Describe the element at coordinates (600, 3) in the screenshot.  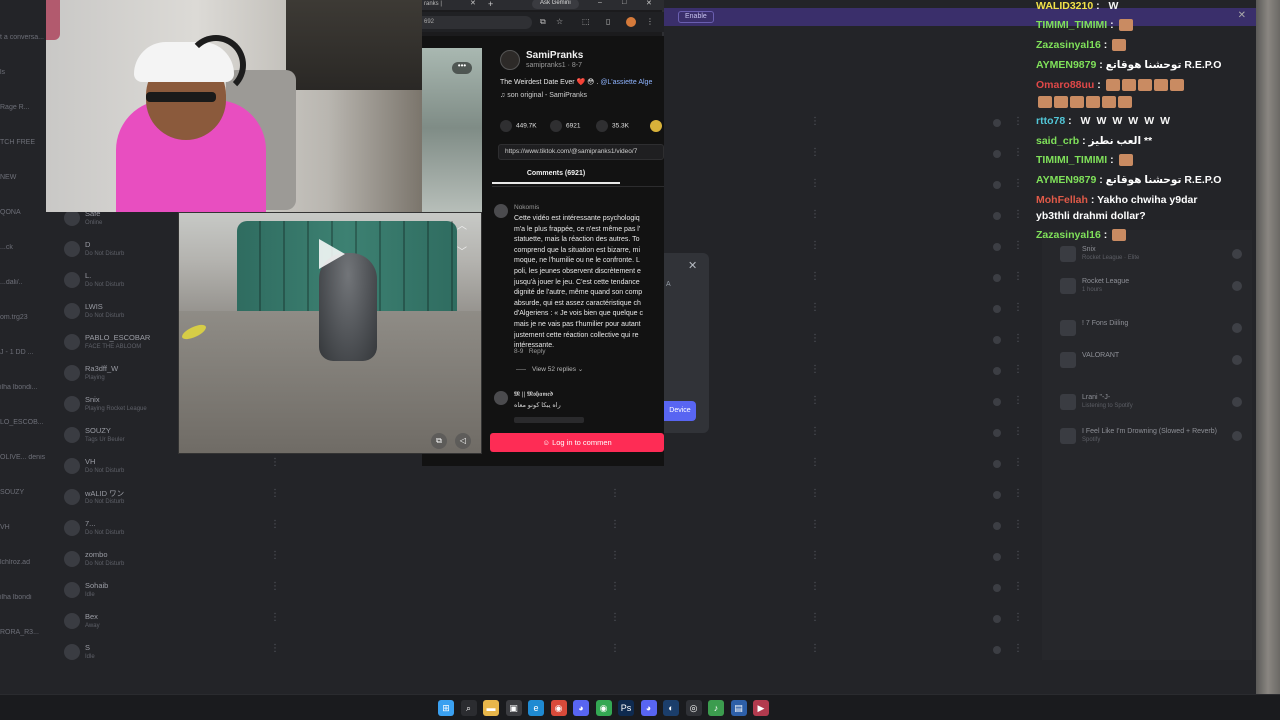
I see `minimize-button: –` at that location.